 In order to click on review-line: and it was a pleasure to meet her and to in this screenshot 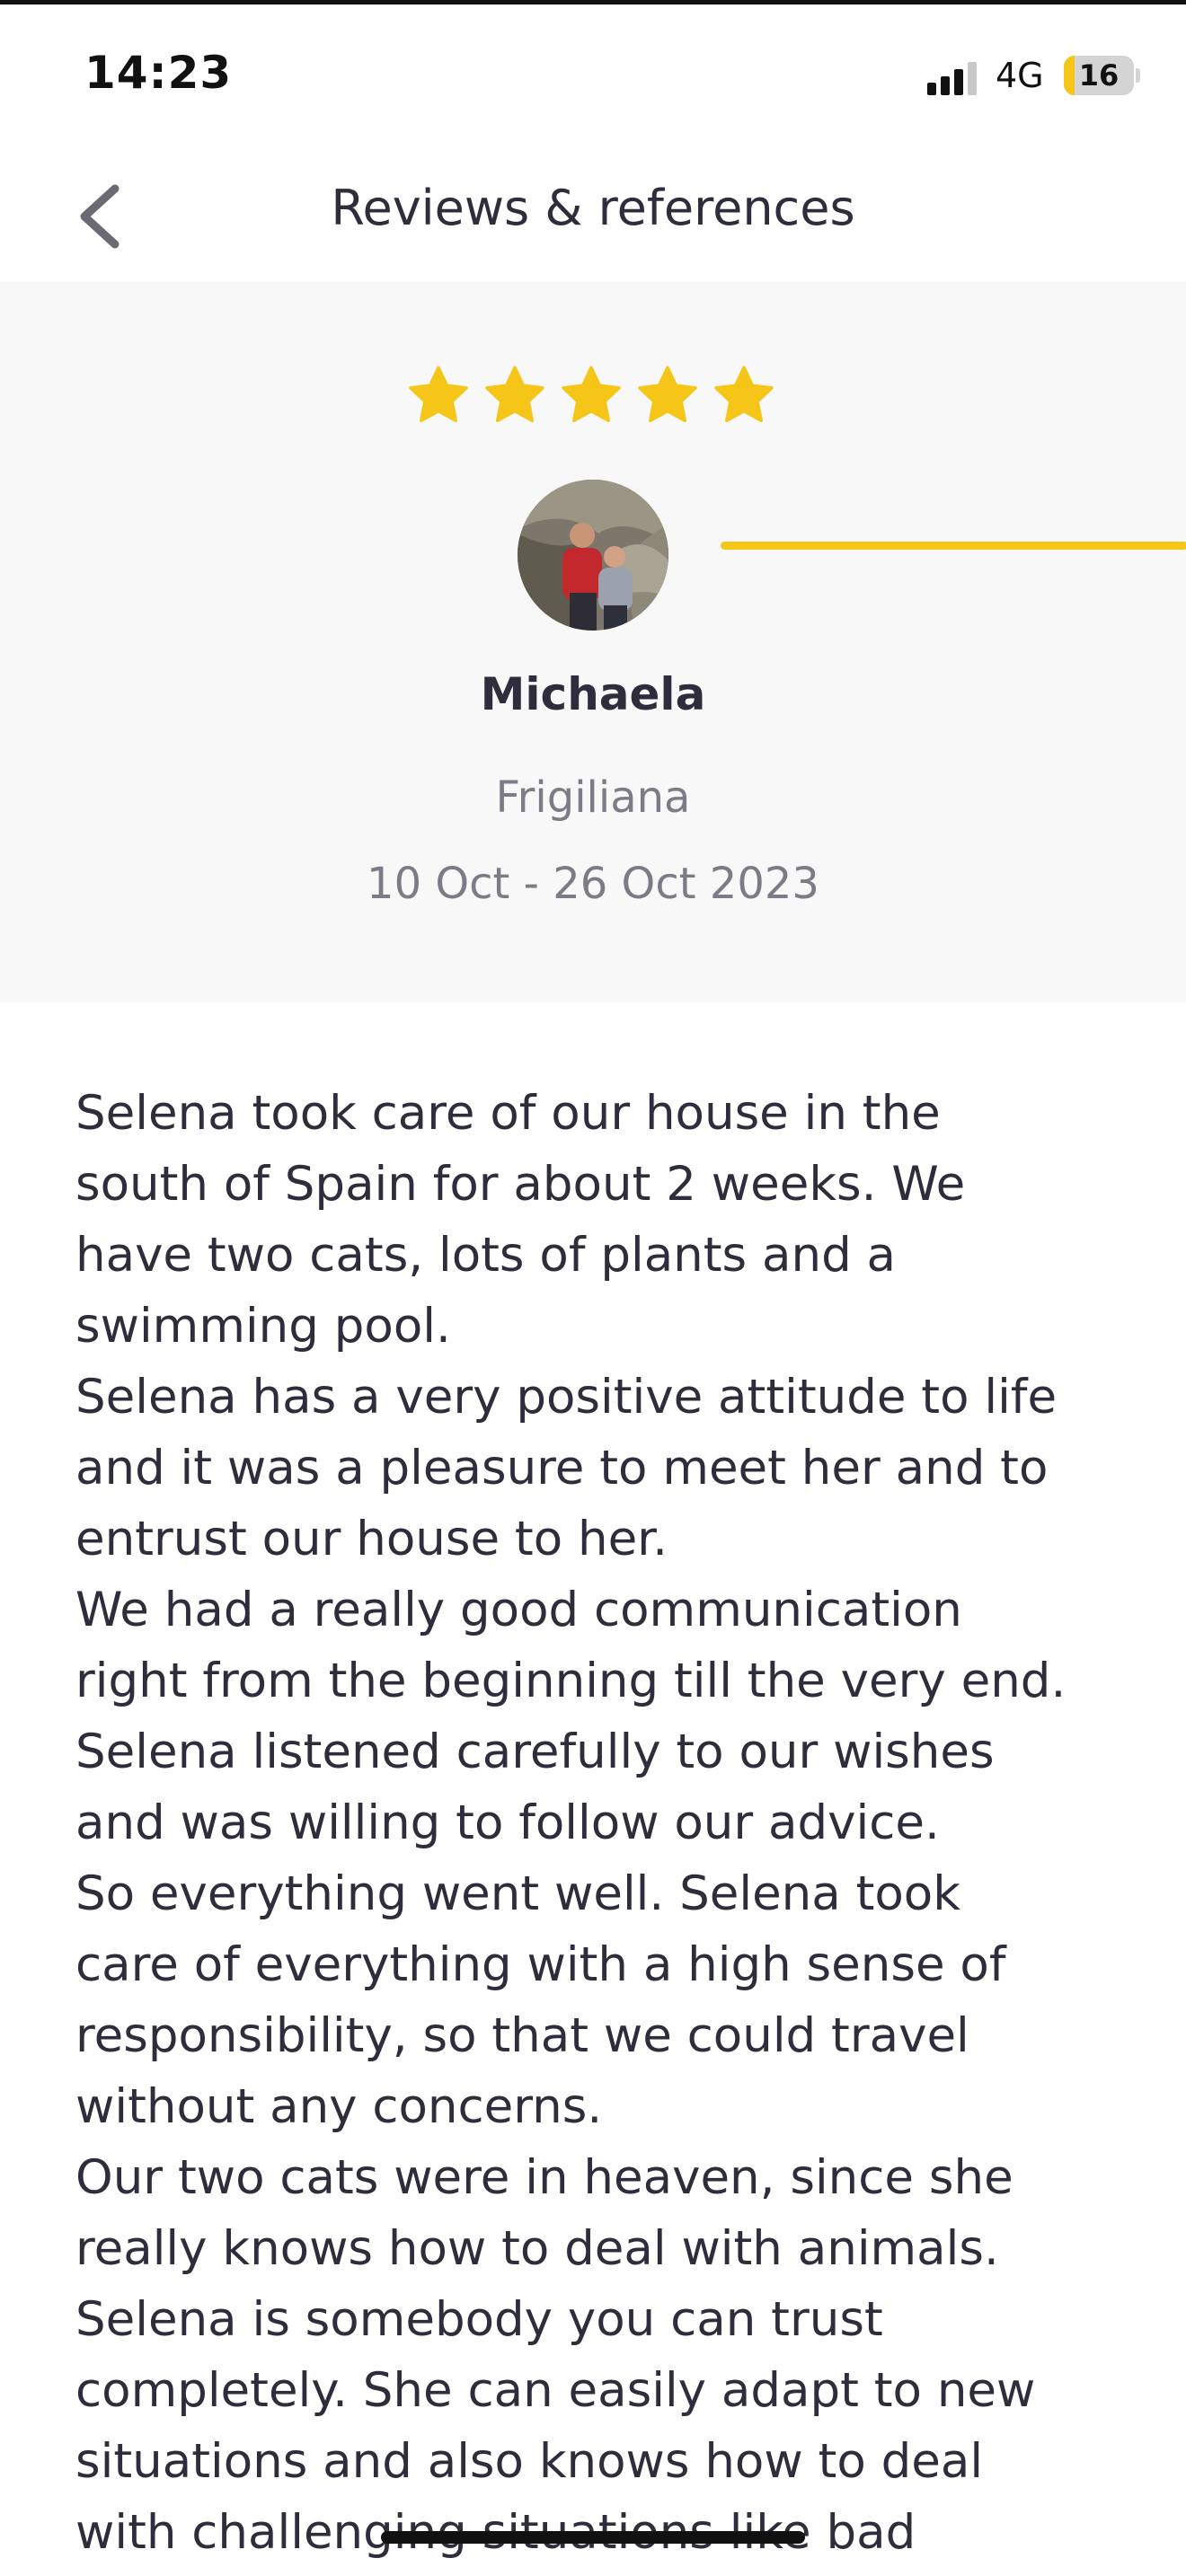, I will do `click(562, 1468)`.